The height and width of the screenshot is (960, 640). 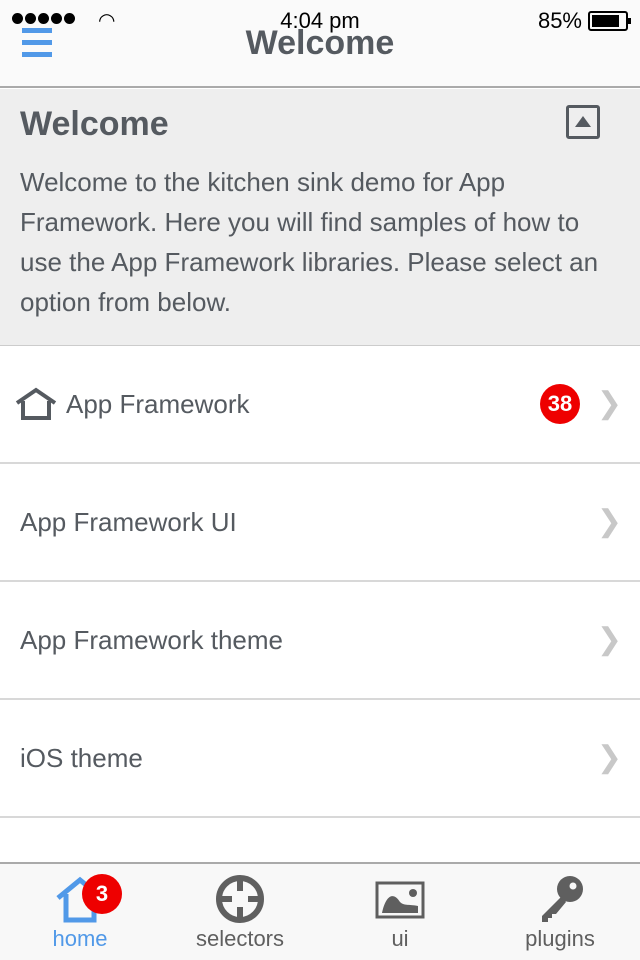 What do you see at coordinates (158, 403) in the screenshot?
I see `list-item-label: App Framework` at bounding box center [158, 403].